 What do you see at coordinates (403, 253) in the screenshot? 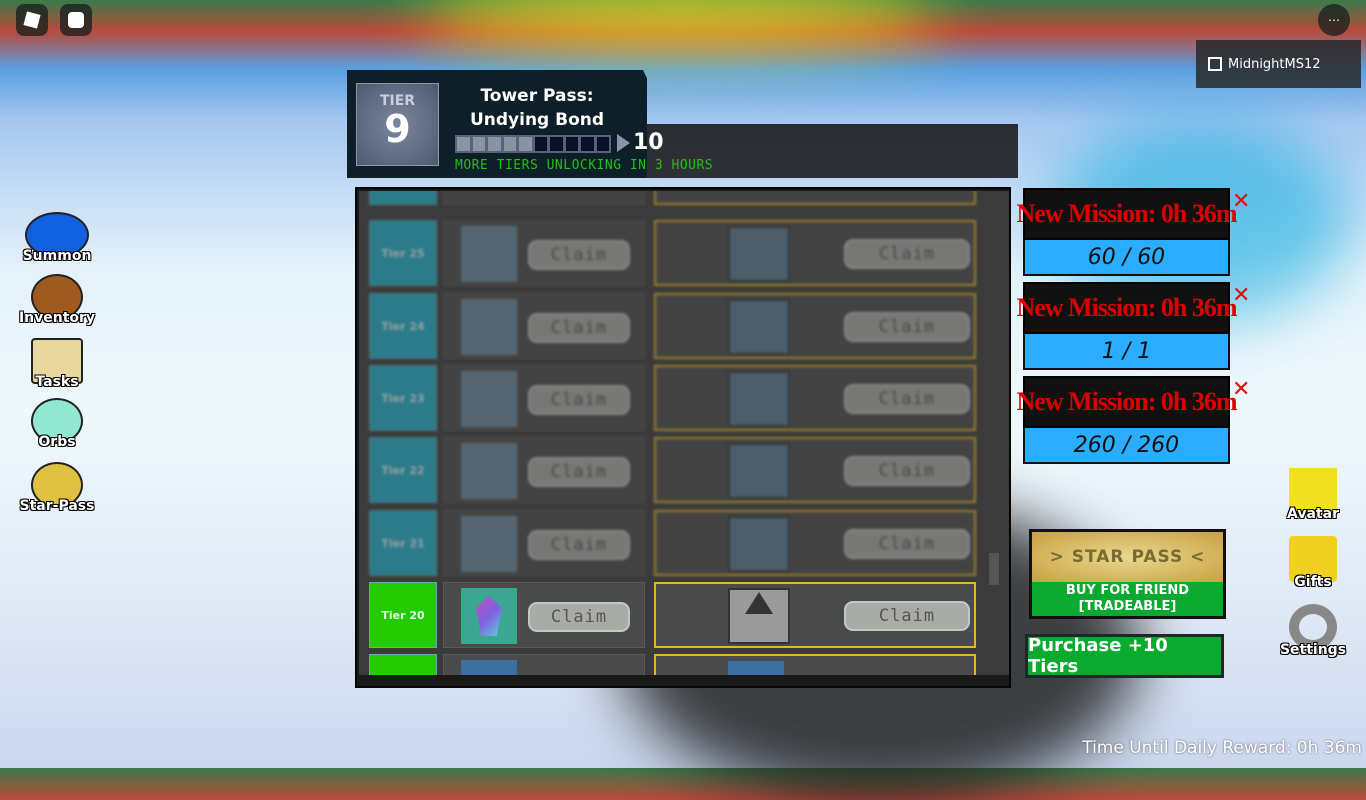
I see `tier-label: Tier 25` at bounding box center [403, 253].